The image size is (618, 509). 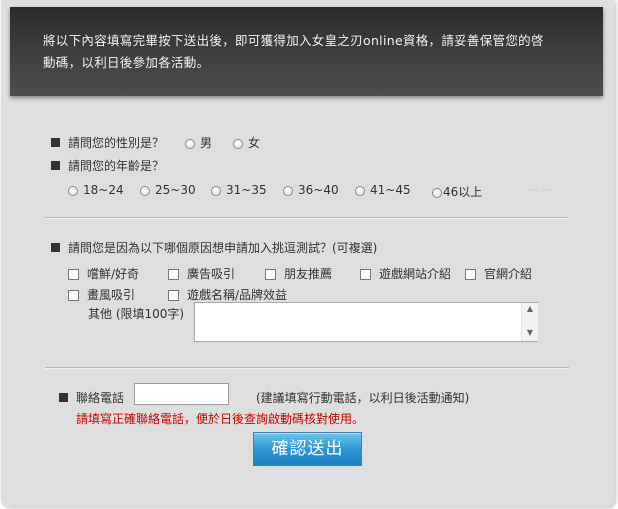 I want to click on intro-line-2: 動碼，以利日後參加各活動。, so click(x=126, y=62).